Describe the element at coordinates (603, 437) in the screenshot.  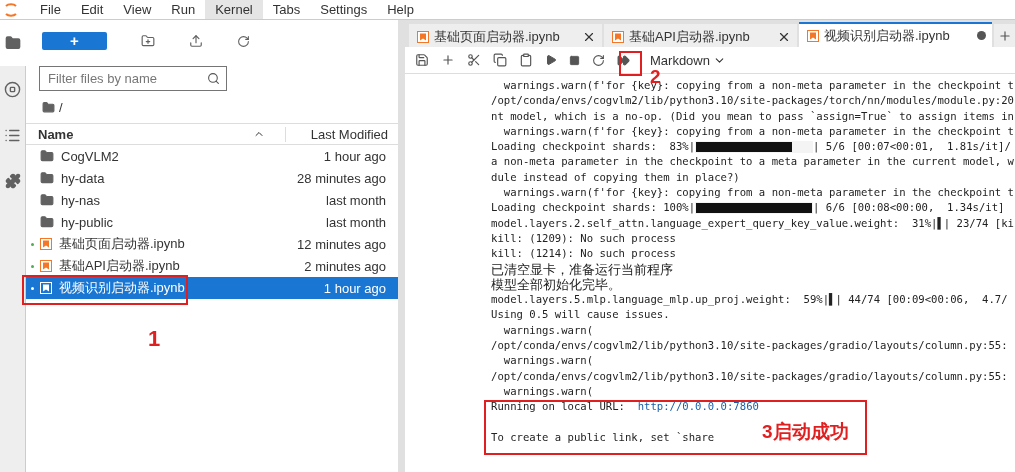
I see `output-line: To create a public link, set `share` at that location.